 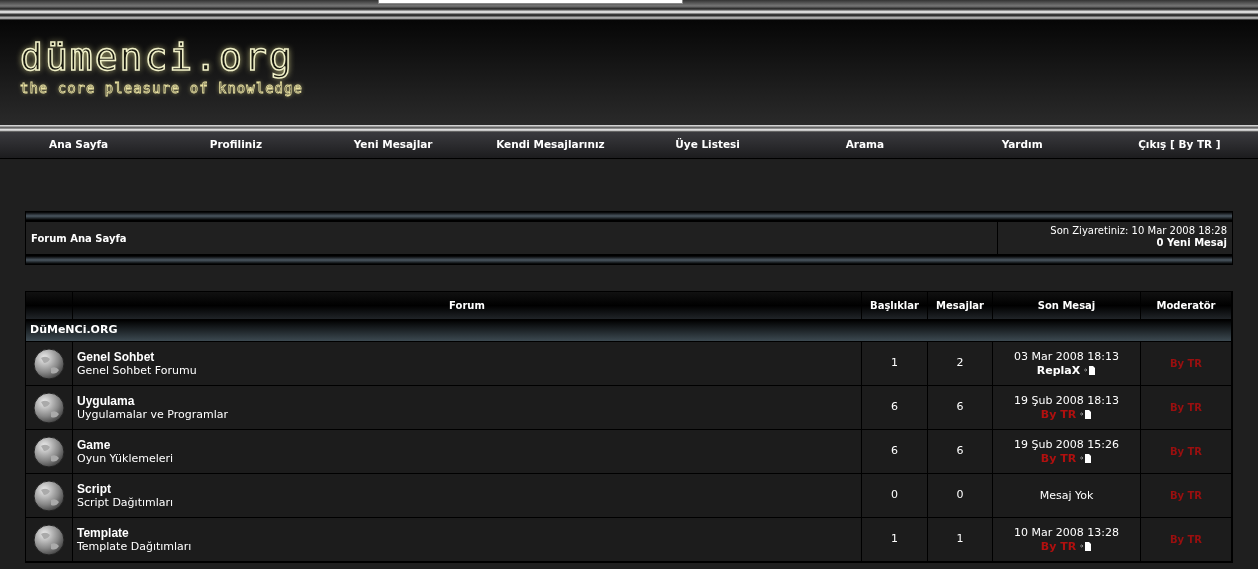 What do you see at coordinates (236, 145) in the screenshot?
I see `nav-link: Profiliniz` at bounding box center [236, 145].